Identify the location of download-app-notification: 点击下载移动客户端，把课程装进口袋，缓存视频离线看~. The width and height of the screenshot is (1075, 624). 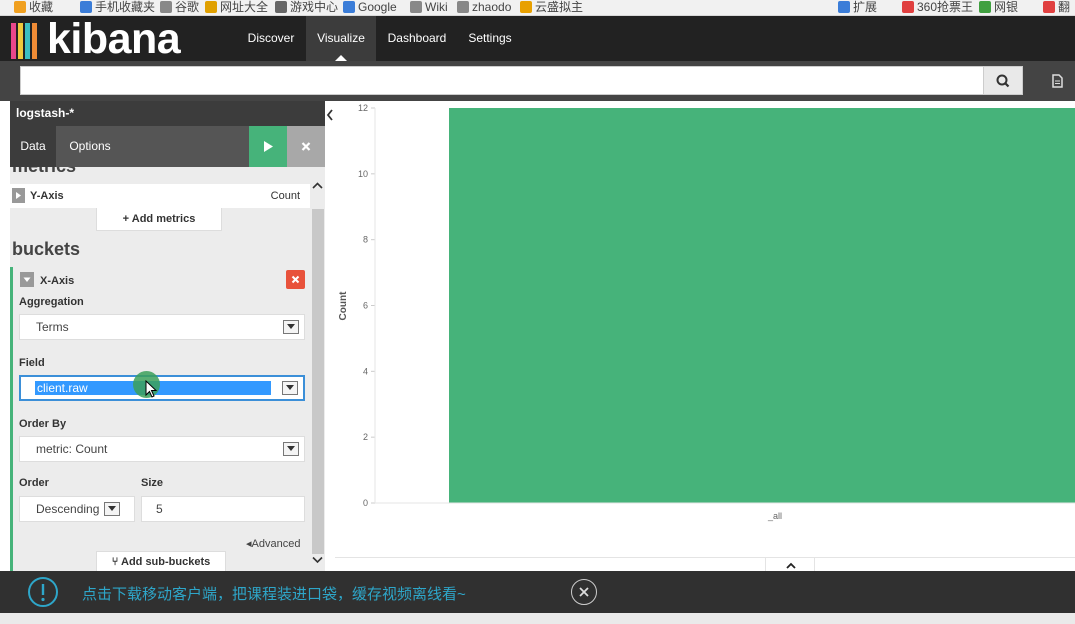
(537, 592).